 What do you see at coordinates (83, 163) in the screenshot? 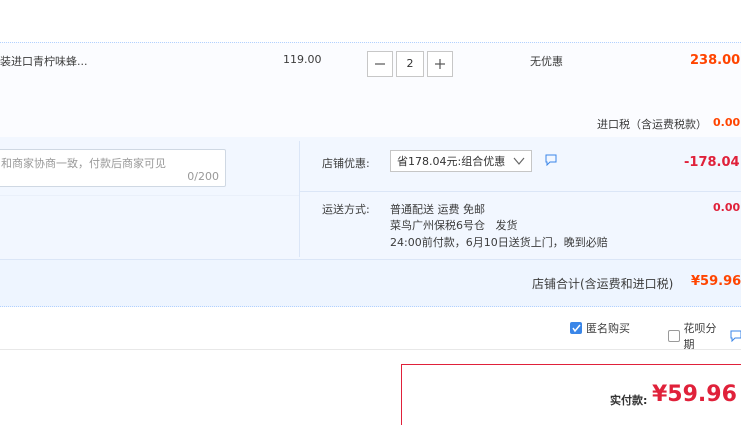
I see `memo-placeholder: 和商家协商一致，付款后商家可见` at bounding box center [83, 163].